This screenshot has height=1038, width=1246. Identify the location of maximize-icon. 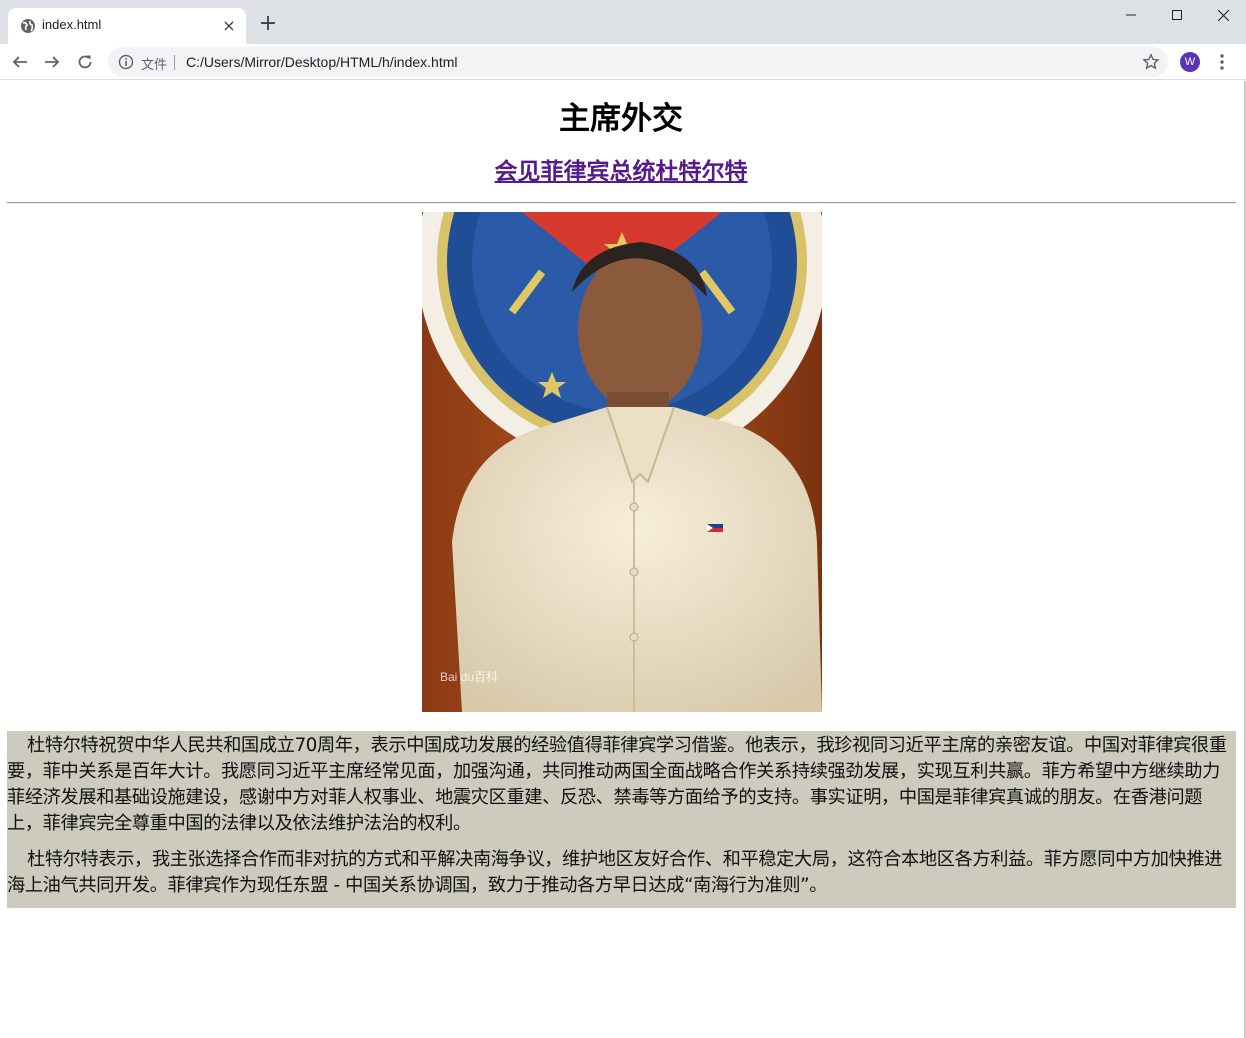
(1177, 15).